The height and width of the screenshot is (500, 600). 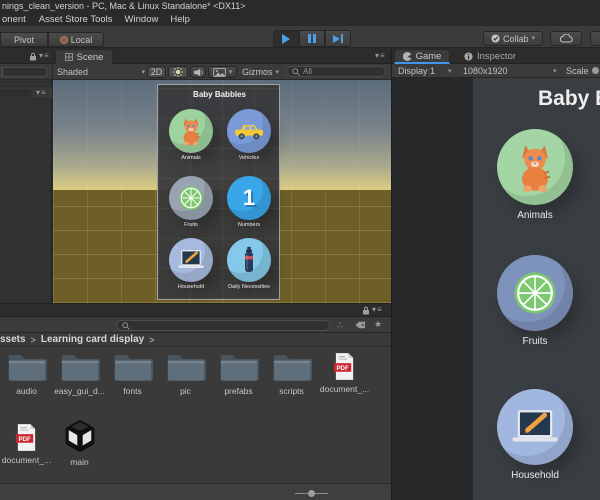 What do you see at coordinates (340, 325) in the screenshot?
I see `asset-labels-icon: ∴` at bounding box center [340, 325].